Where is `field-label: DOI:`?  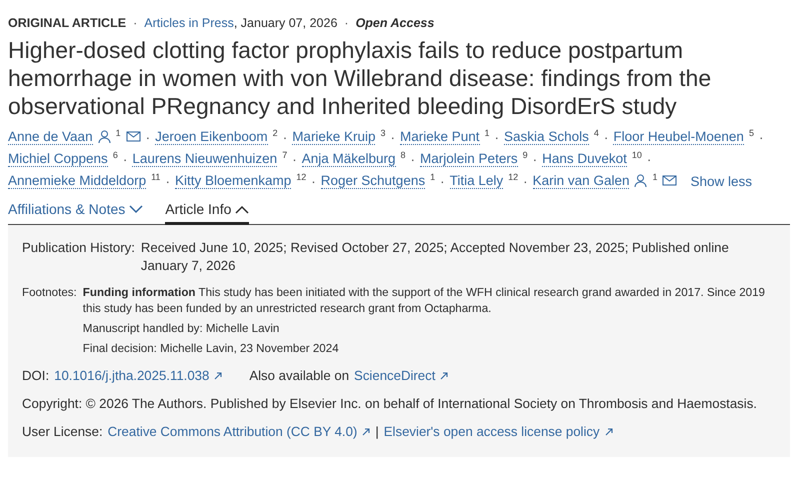
field-label: DOI: is located at coordinates (36, 376).